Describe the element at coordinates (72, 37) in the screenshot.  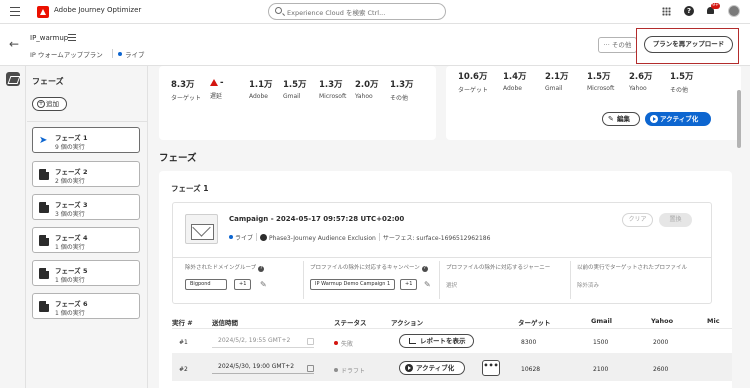
I see `properties-icon` at that location.